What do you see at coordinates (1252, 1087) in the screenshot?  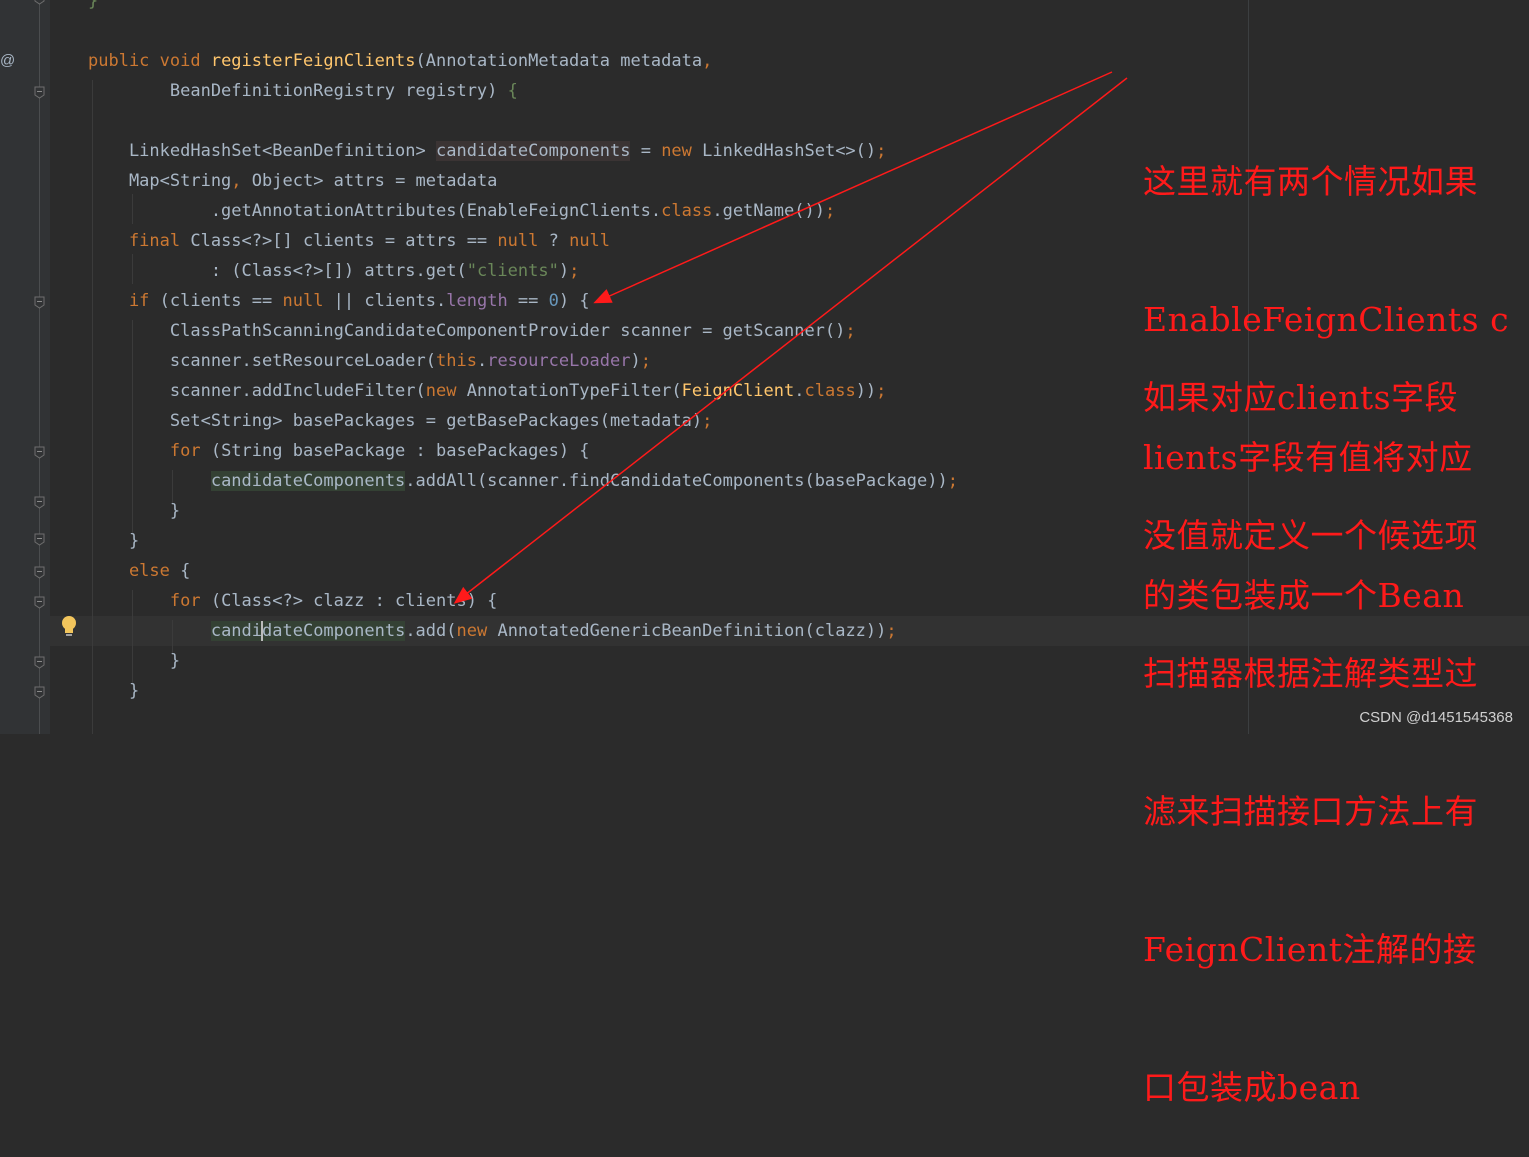 I see `annotation-line: 口包装成bean` at bounding box center [1252, 1087].